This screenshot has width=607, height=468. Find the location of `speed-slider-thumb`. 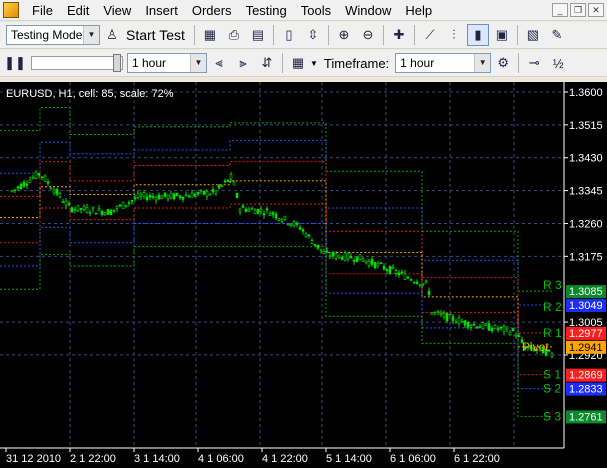

speed-slider-thumb is located at coordinates (117, 63).